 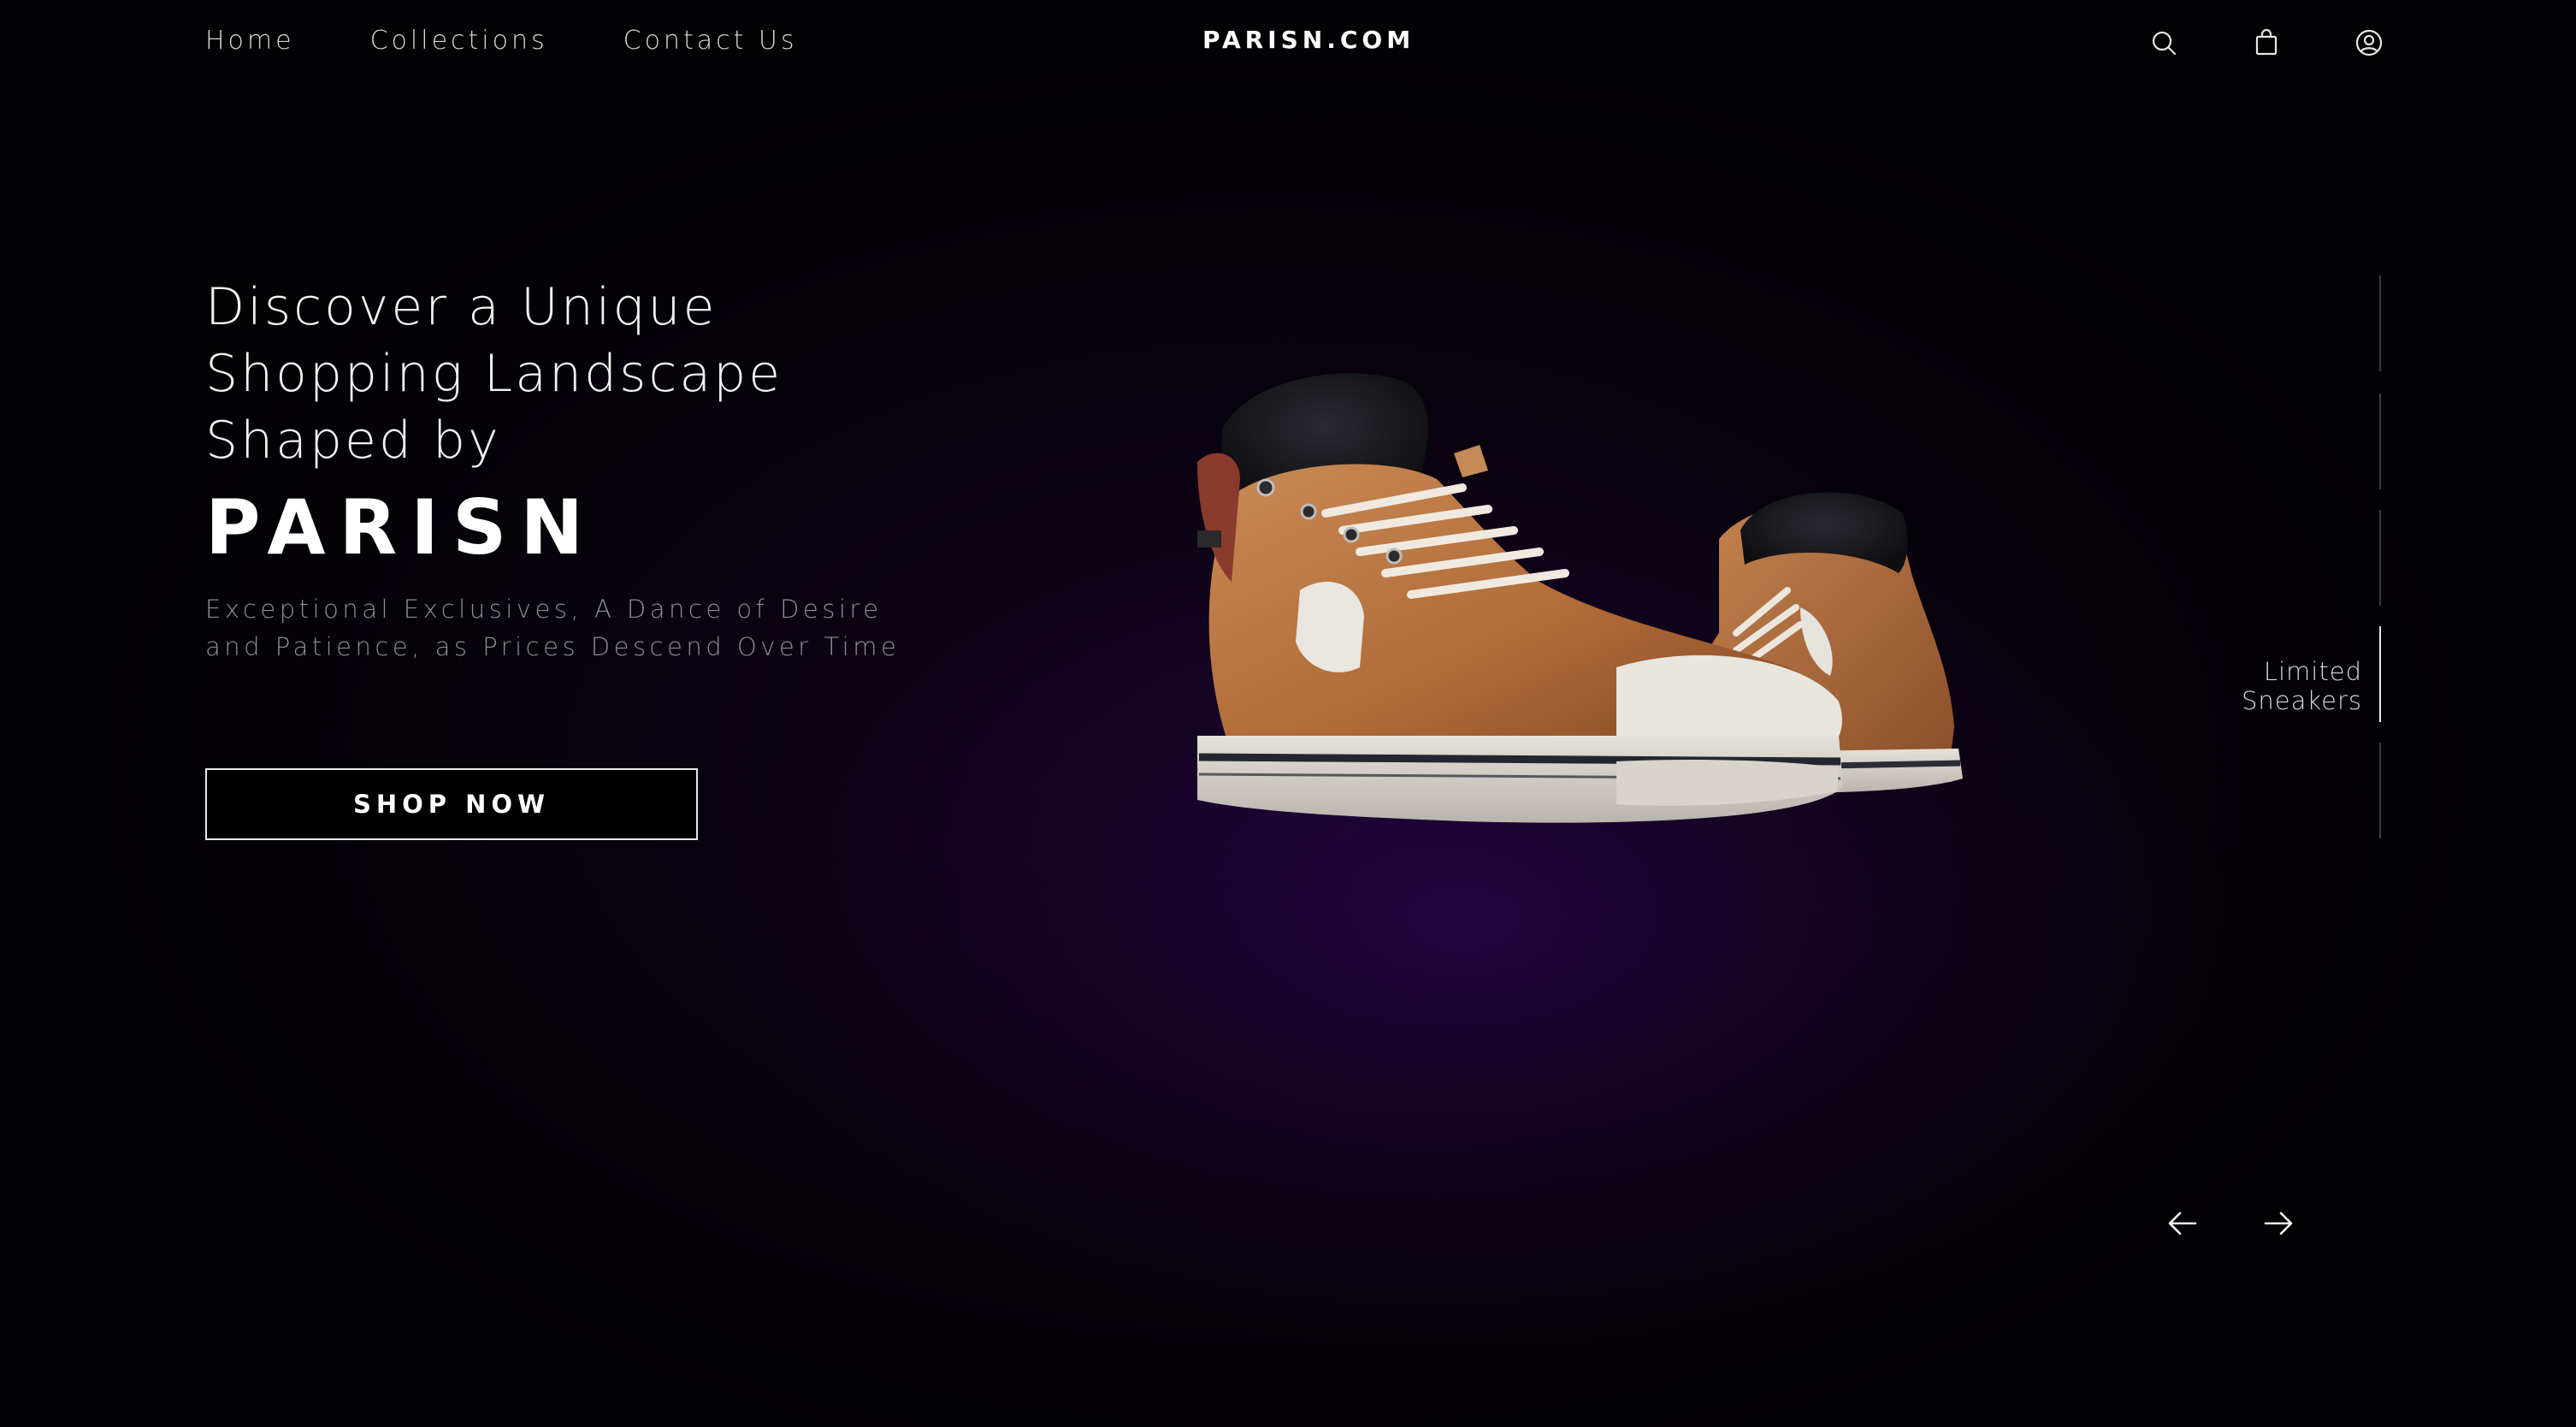 I want to click on nav-link-collections: Collections, so click(x=459, y=41).